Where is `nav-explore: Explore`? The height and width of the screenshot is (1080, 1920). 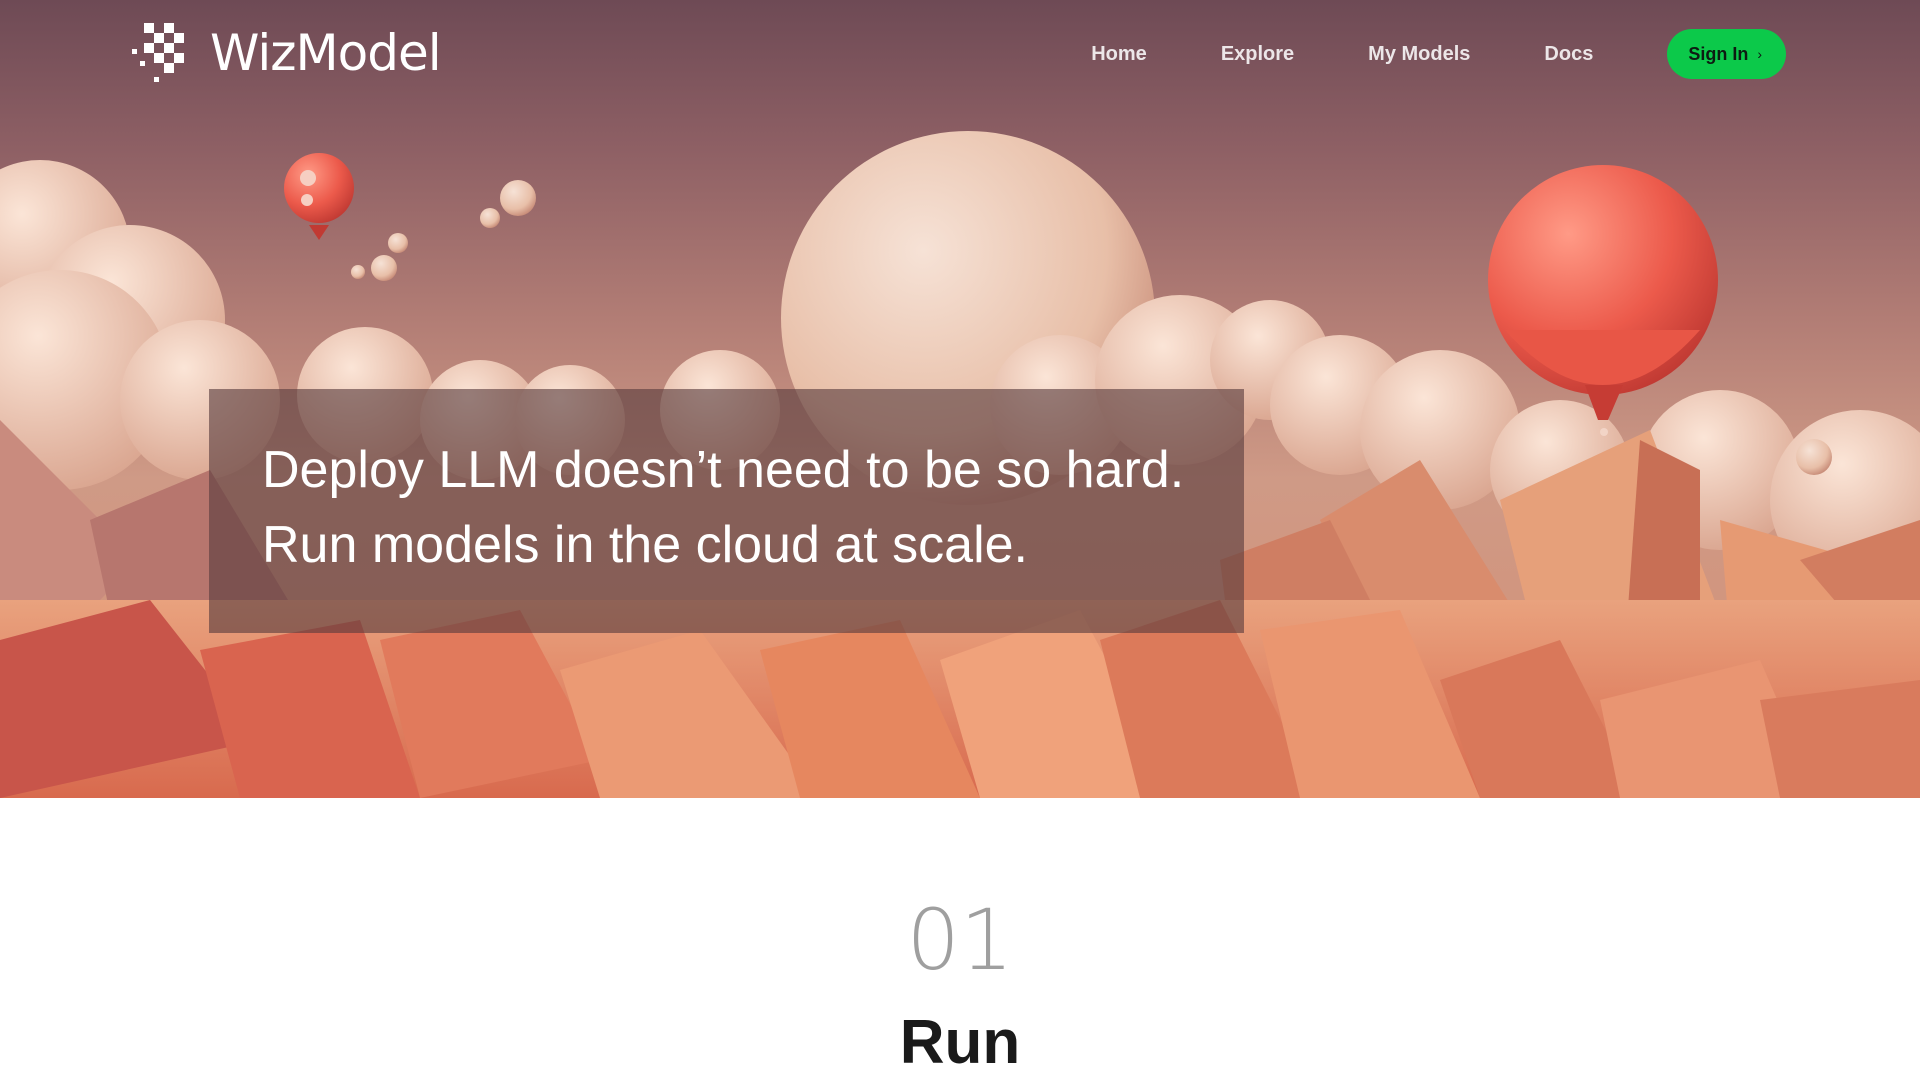 nav-explore: Explore is located at coordinates (1257, 54).